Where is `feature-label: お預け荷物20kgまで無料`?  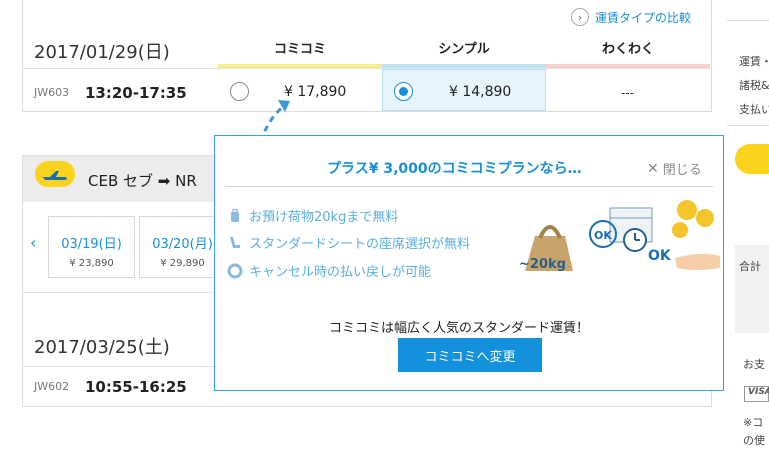 feature-label: お預け荷物20kgまで無料 is located at coordinates (324, 217).